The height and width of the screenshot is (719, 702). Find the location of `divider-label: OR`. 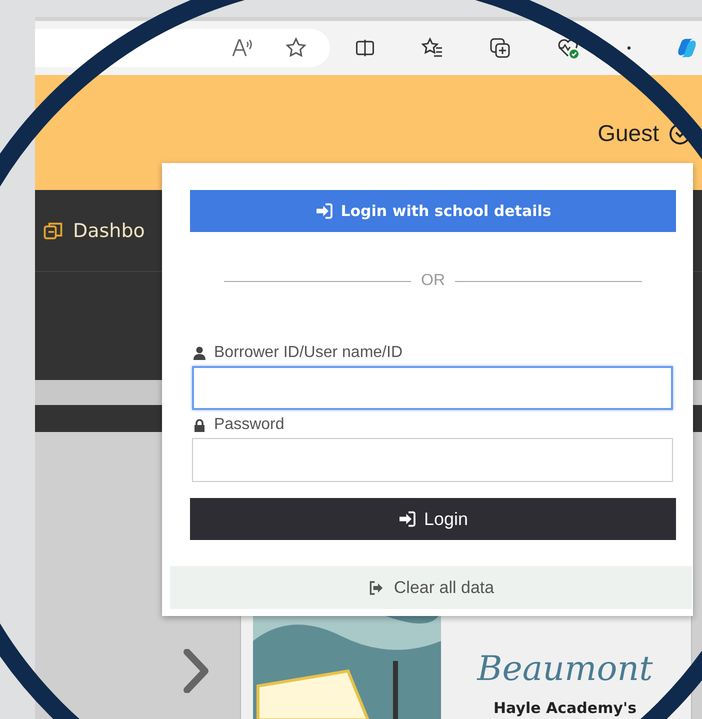

divider-label: OR is located at coordinates (433, 281).